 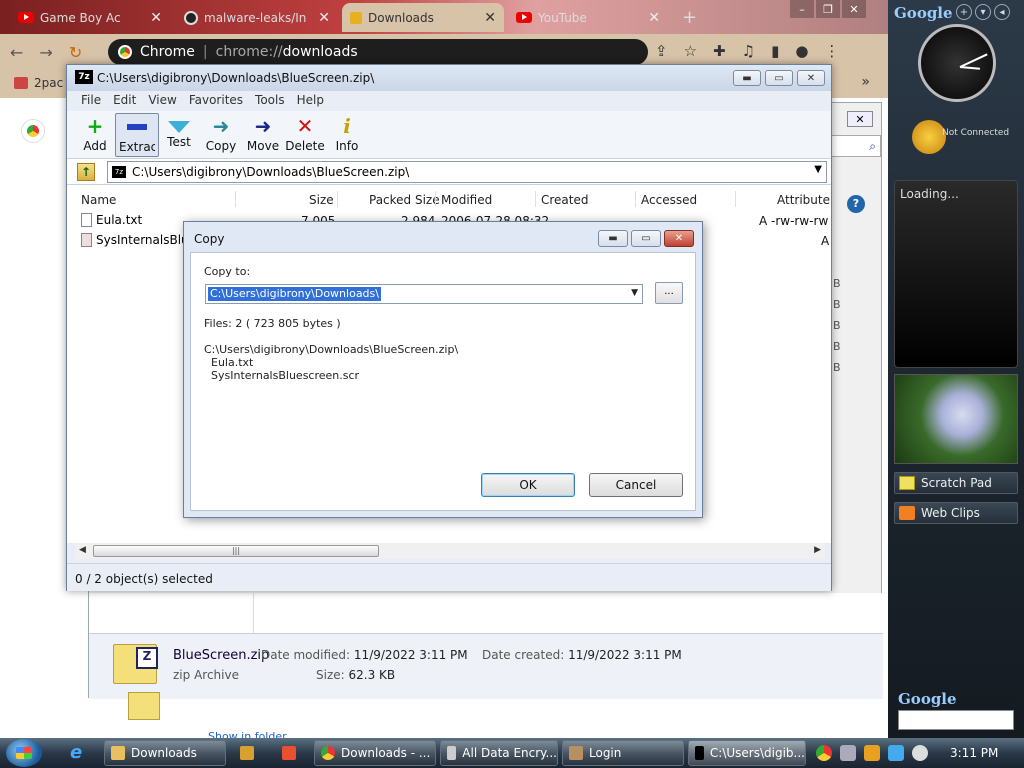 What do you see at coordinates (257, 17) in the screenshot?
I see `tab-malware-leaks: malware-leaks/In ✕` at bounding box center [257, 17].